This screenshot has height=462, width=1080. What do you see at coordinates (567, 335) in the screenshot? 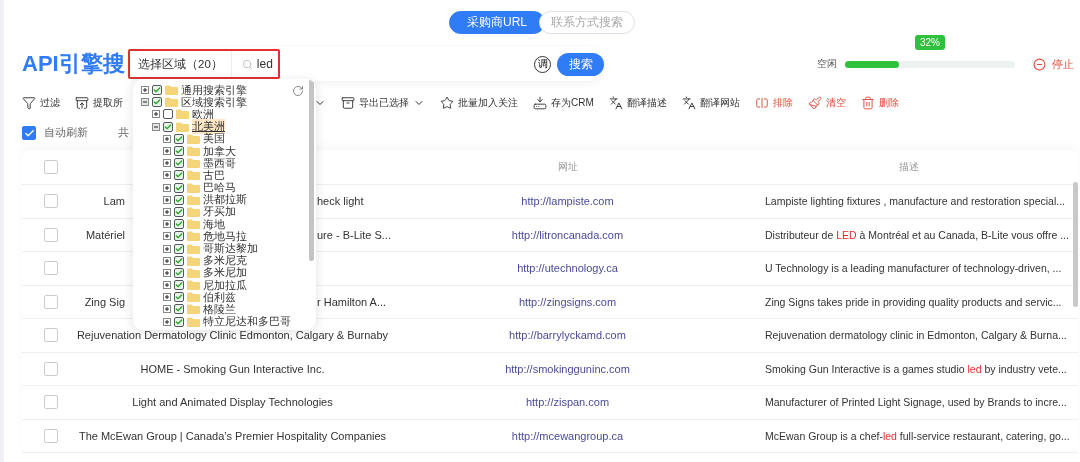
I see `url-link: http://barrylyckamd.com` at bounding box center [567, 335].